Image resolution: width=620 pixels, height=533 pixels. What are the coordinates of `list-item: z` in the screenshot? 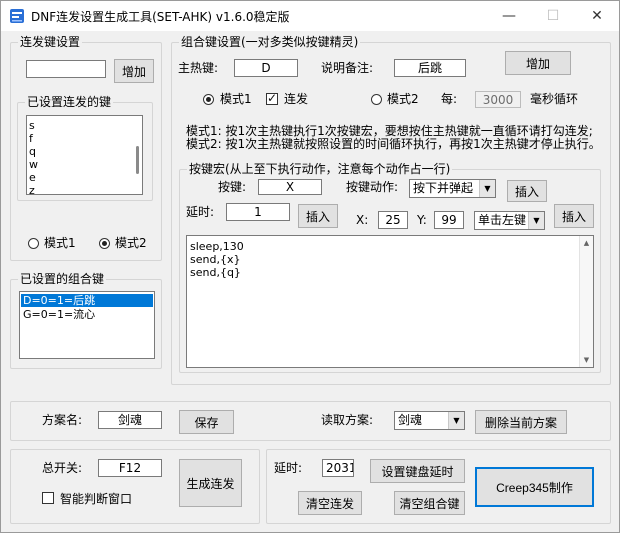 It's located at (32, 190).